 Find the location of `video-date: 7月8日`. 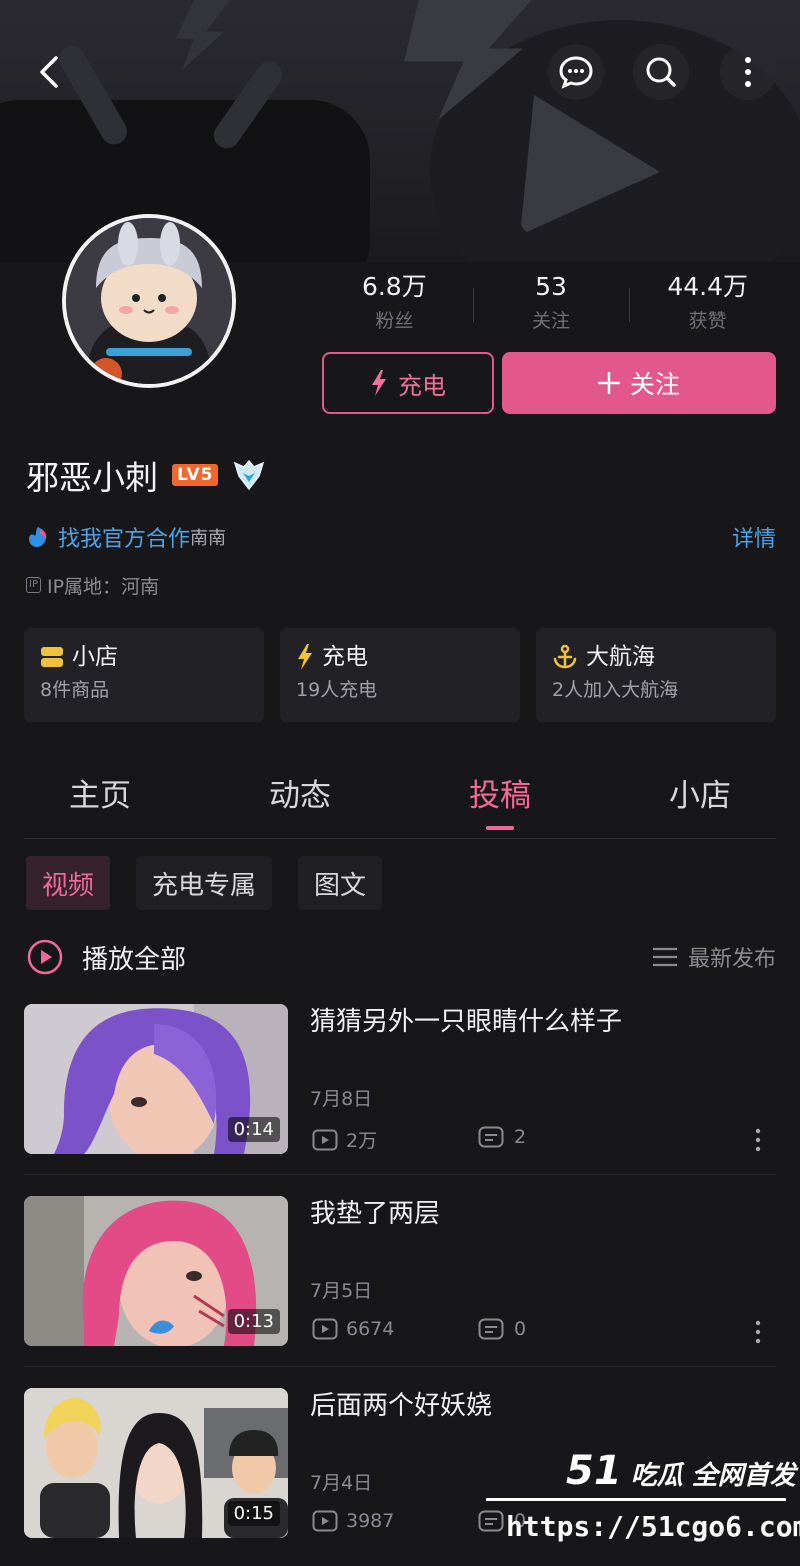

video-date: 7月8日 is located at coordinates (341, 1099).